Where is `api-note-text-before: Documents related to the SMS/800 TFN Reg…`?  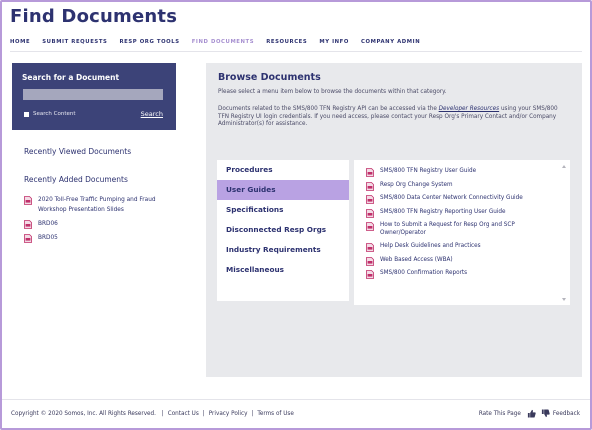 api-note-text-before: Documents related to the SMS/800 TFN Reg… is located at coordinates (328, 109).